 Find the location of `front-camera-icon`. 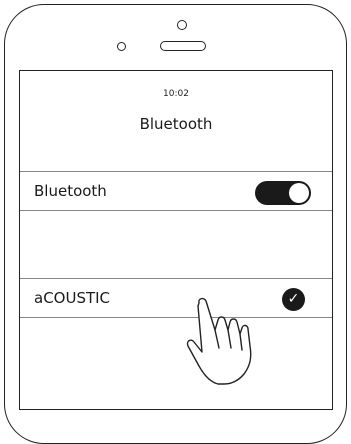

front-camera-icon is located at coordinates (121, 46).